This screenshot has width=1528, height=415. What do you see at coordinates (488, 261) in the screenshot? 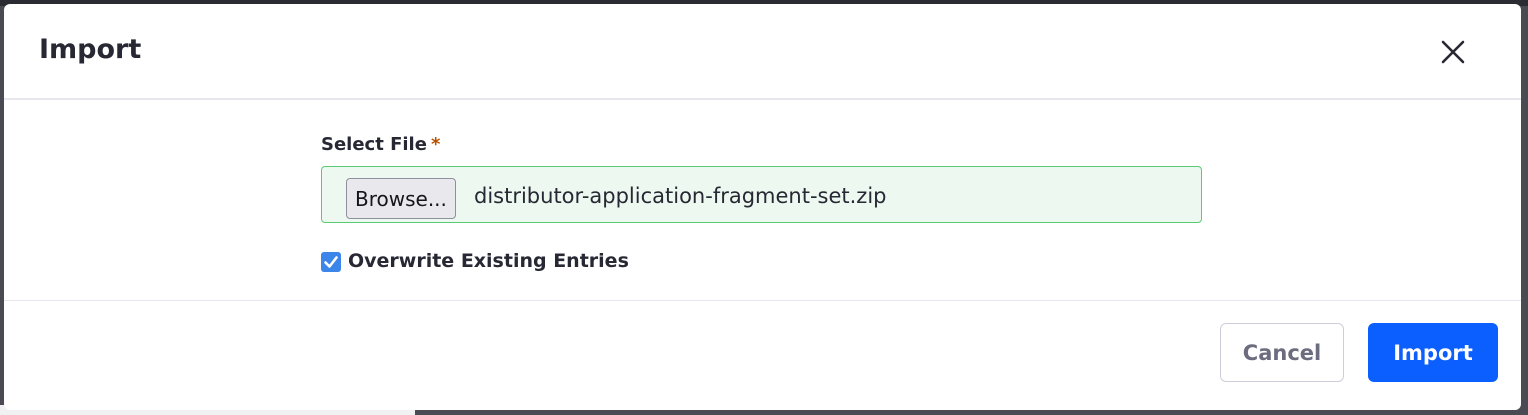
I see `overwrite-label: Overwrite Existing Entries` at bounding box center [488, 261].